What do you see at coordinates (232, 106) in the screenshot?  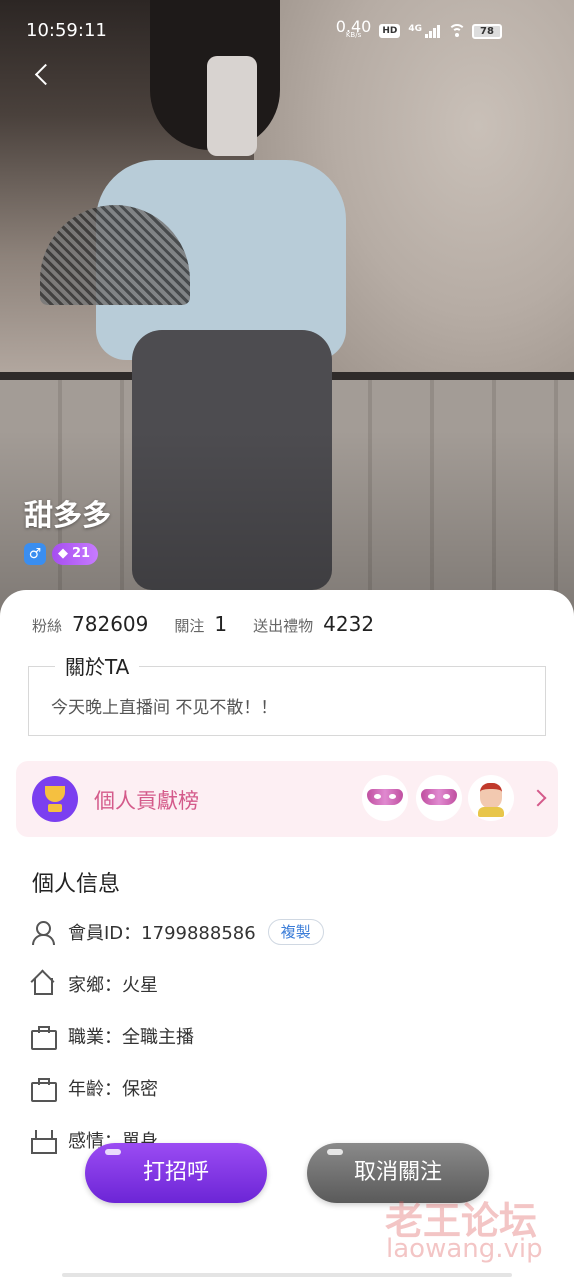 I see `photo-phone` at bounding box center [232, 106].